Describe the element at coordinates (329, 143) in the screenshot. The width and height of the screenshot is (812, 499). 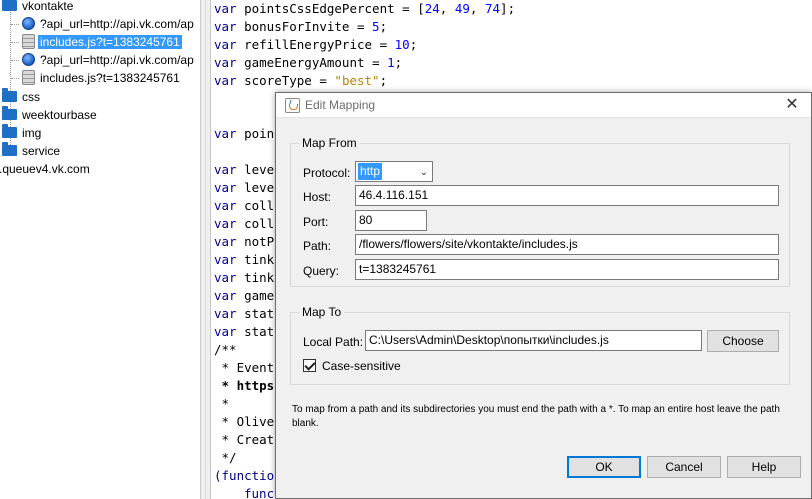
I see `map-from-title: Map From` at that location.